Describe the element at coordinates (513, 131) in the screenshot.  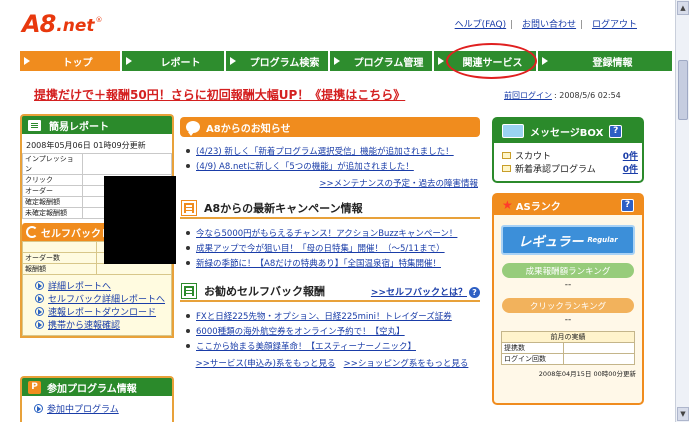
I see `message-box-icon` at that location.